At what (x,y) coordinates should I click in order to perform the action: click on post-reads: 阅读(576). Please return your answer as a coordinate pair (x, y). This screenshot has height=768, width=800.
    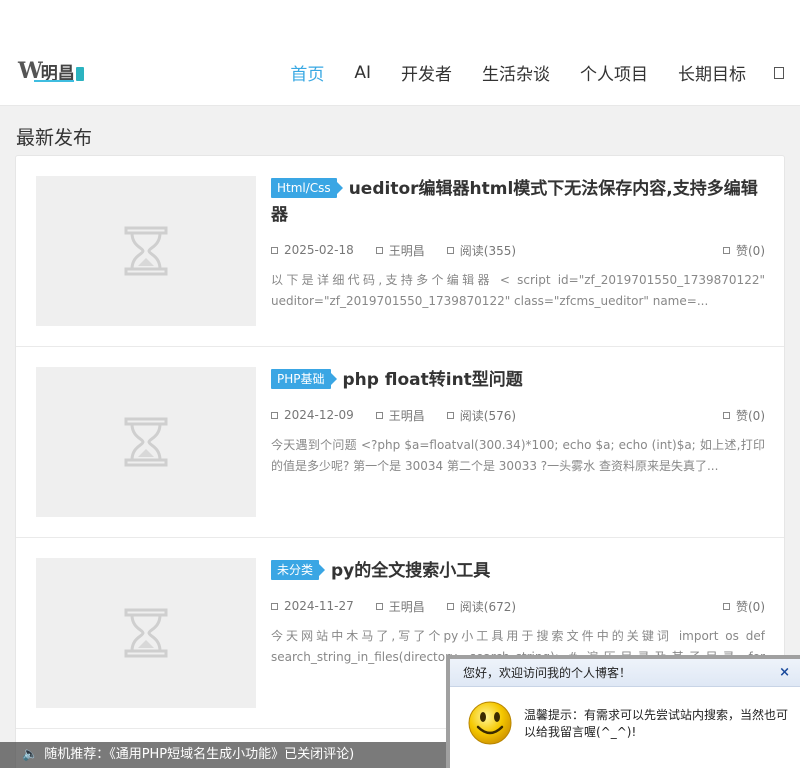
    Looking at the image, I should click on (488, 415).